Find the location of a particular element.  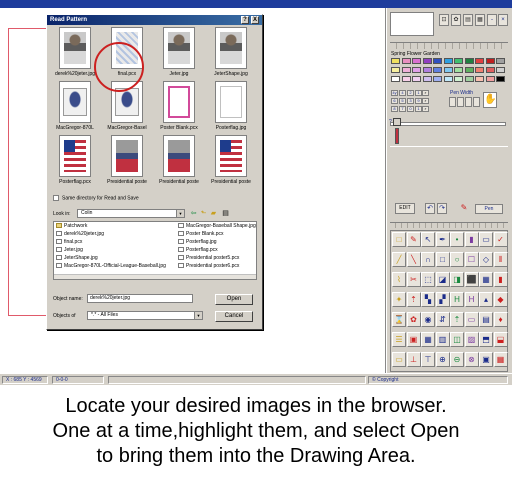

file-list-item: final.pcx is located at coordinates (69, 242).